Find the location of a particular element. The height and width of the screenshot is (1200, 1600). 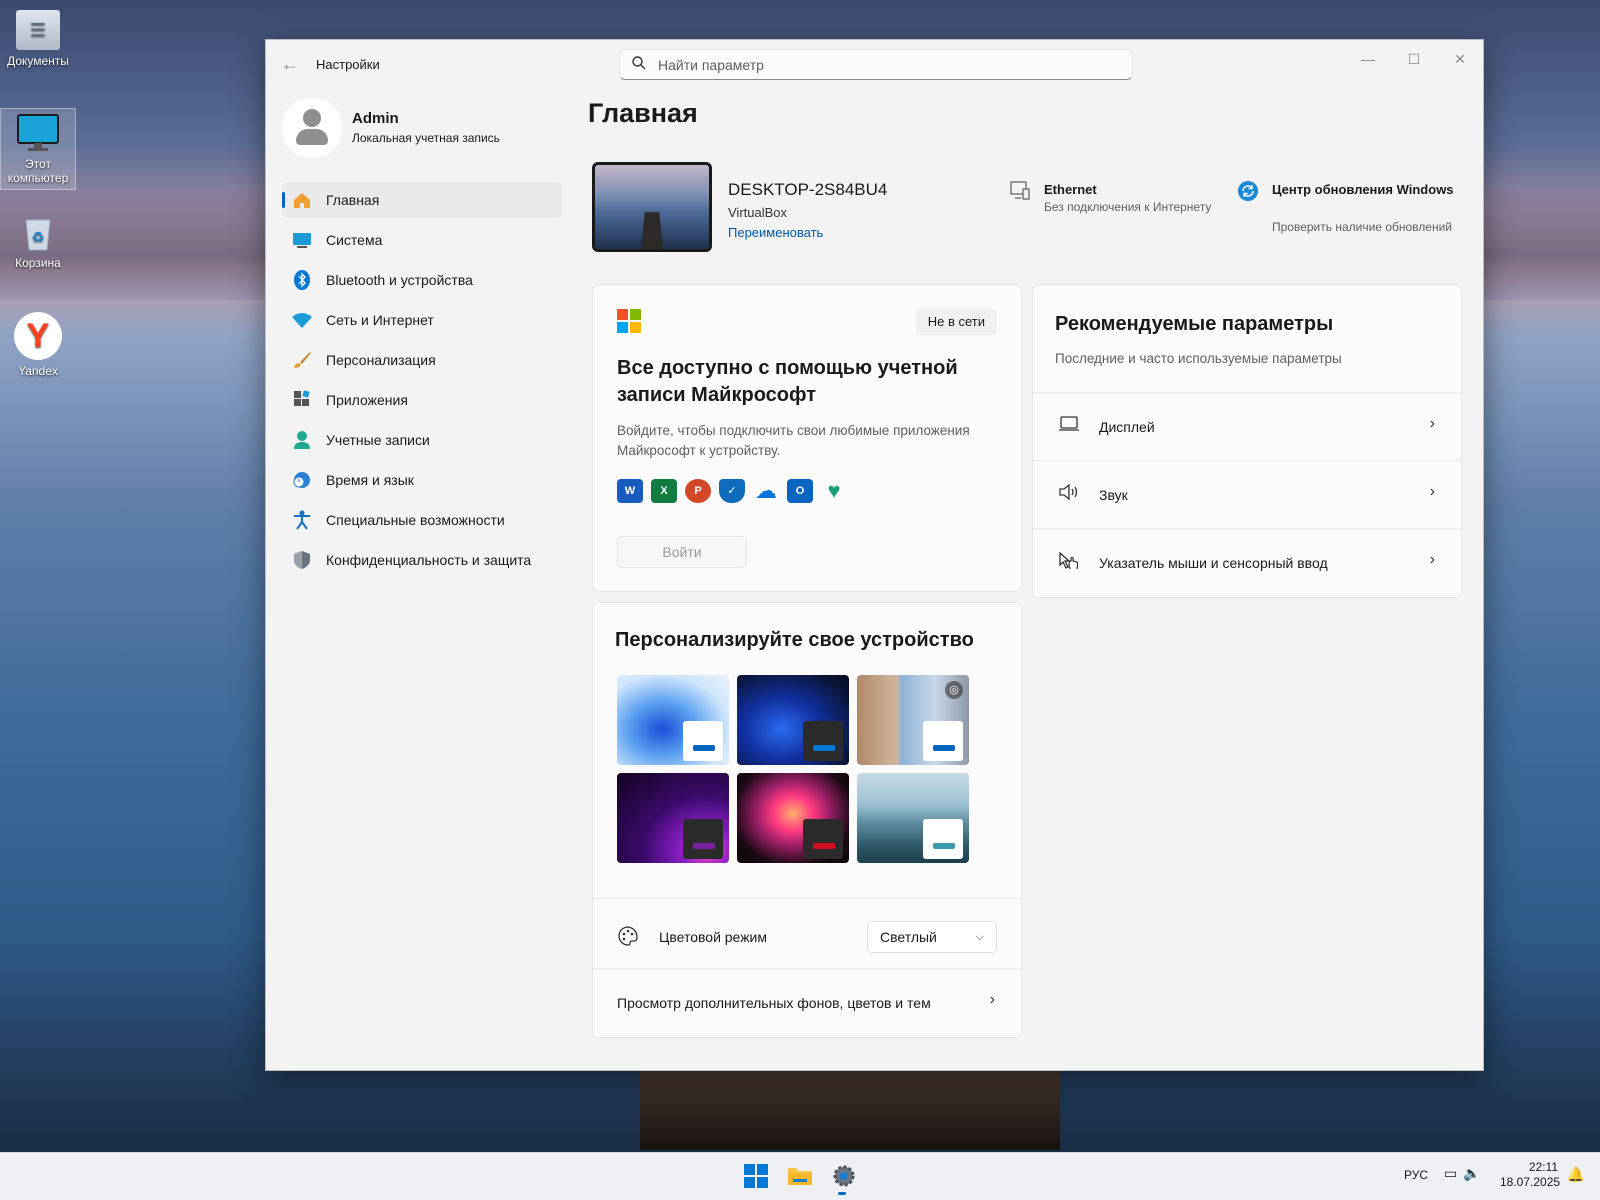

color-mode-label: Цветовой режим is located at coordinates (713, 937).